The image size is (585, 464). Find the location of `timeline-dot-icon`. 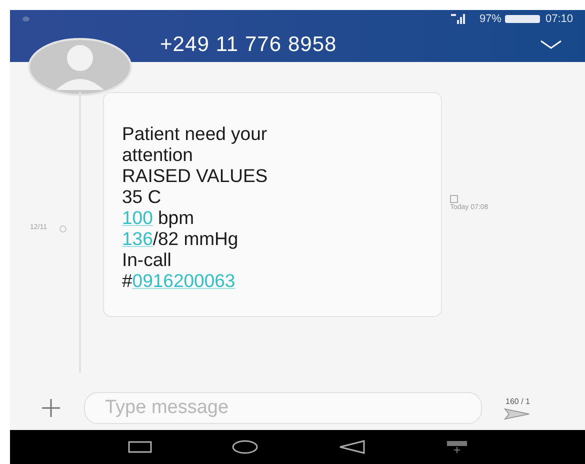

timeline-dot-icon is located at coordinates (63, 228).